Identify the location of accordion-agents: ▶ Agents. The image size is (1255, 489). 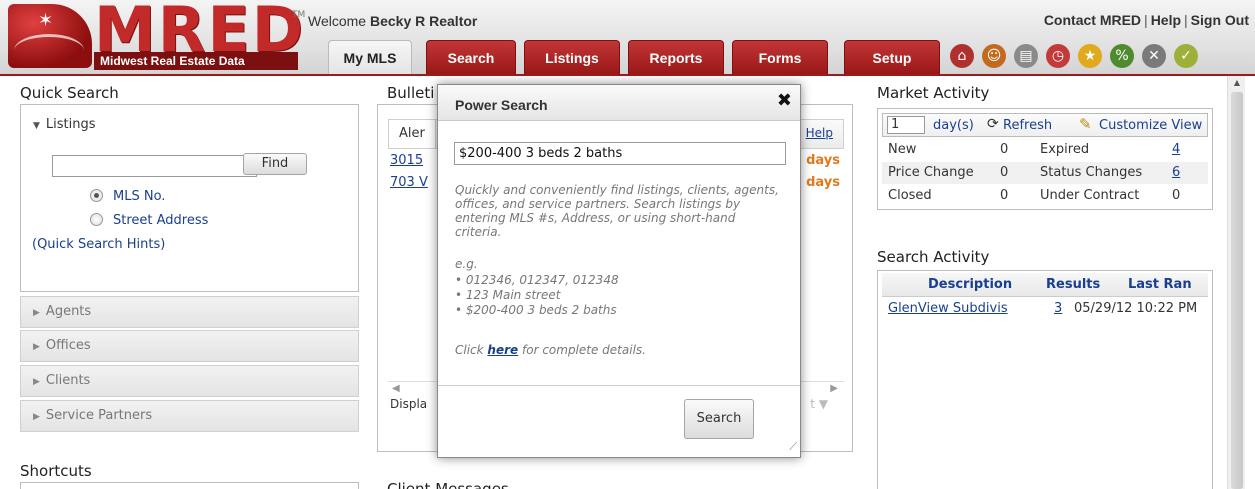
(189, 312).